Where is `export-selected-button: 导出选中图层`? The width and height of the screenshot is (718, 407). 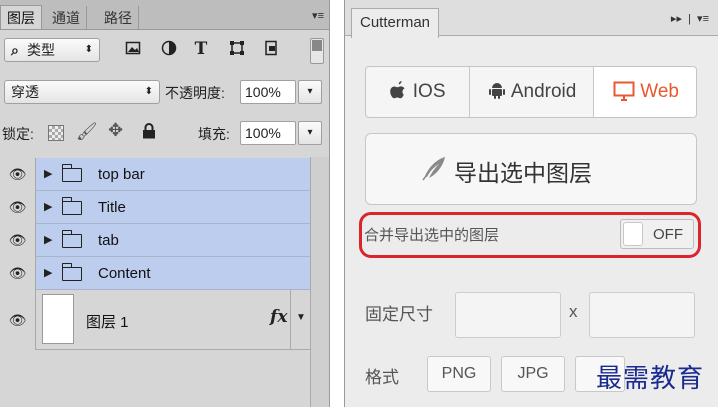 export-selected-button: 导出选中图层 is located at coordinates (531, 169).